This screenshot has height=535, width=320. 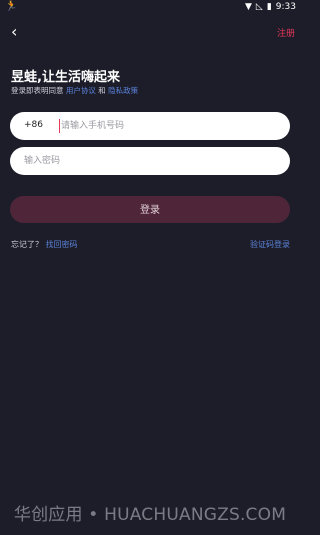 I want to click on status-bar: 🏃 ▼ ◺ ▮ 9:33, so click(x=150, y=7).